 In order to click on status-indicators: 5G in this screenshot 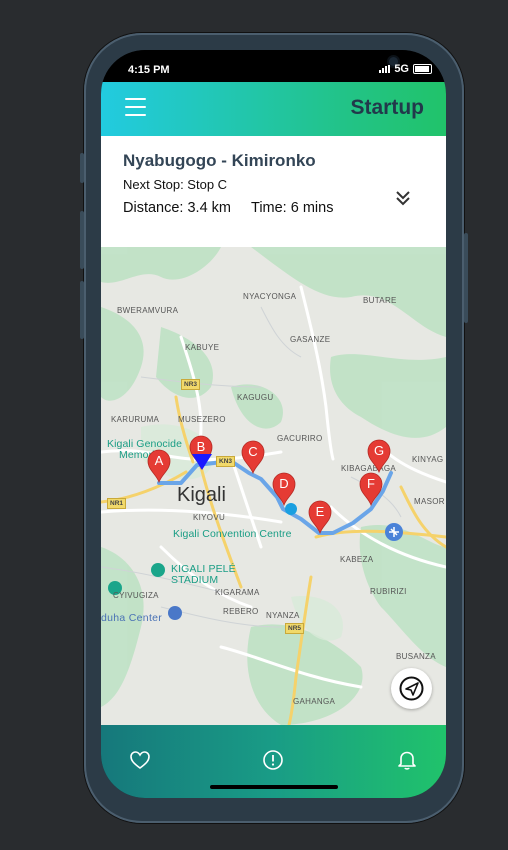, I will do `click(405, 69)`.